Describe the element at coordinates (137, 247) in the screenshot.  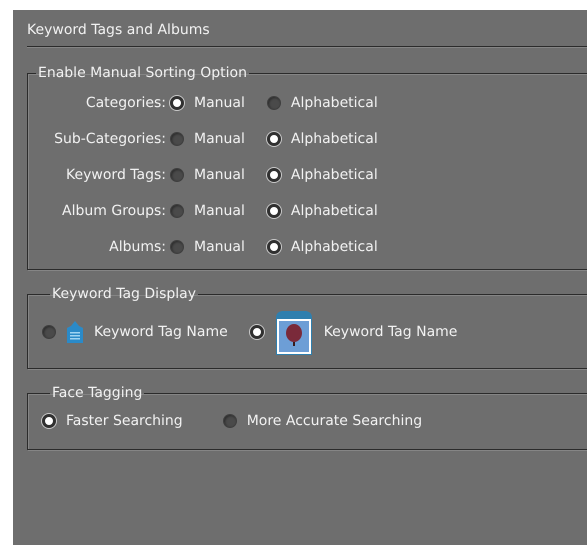
I see `row-label: Albums:` at that location.